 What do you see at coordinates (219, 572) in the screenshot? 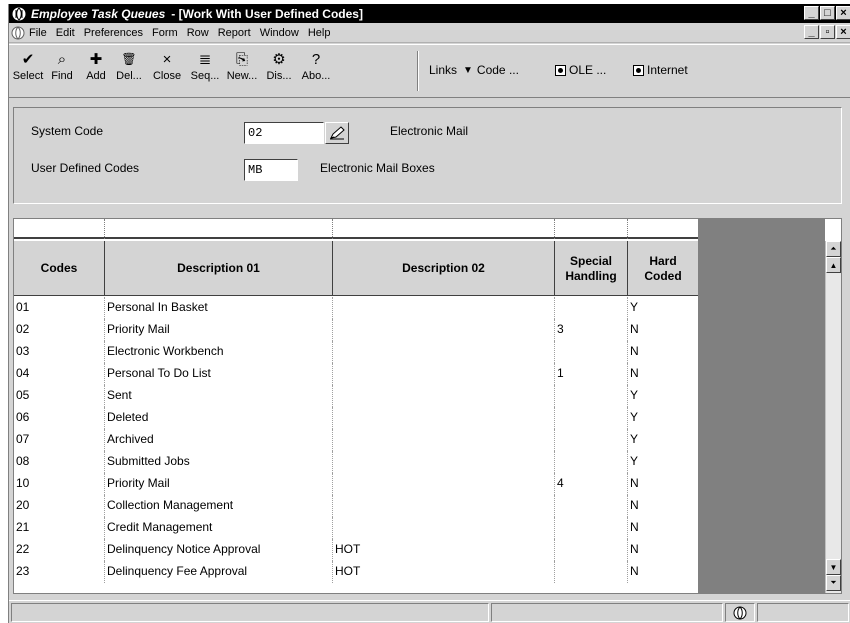
I see `cell-description-01: Delinquency Fee Approval` at bounding box center [219, 572].